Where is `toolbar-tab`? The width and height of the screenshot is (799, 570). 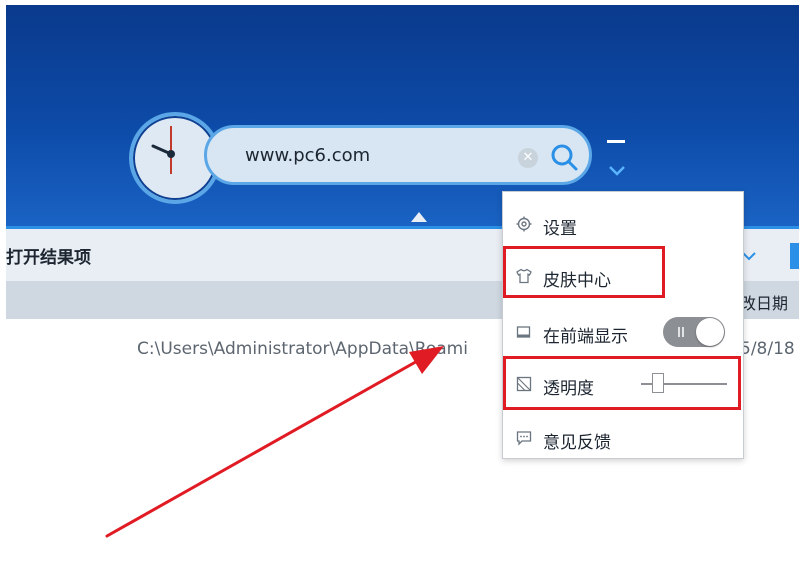
toolbar-tab is located at coordinates (794, 256).